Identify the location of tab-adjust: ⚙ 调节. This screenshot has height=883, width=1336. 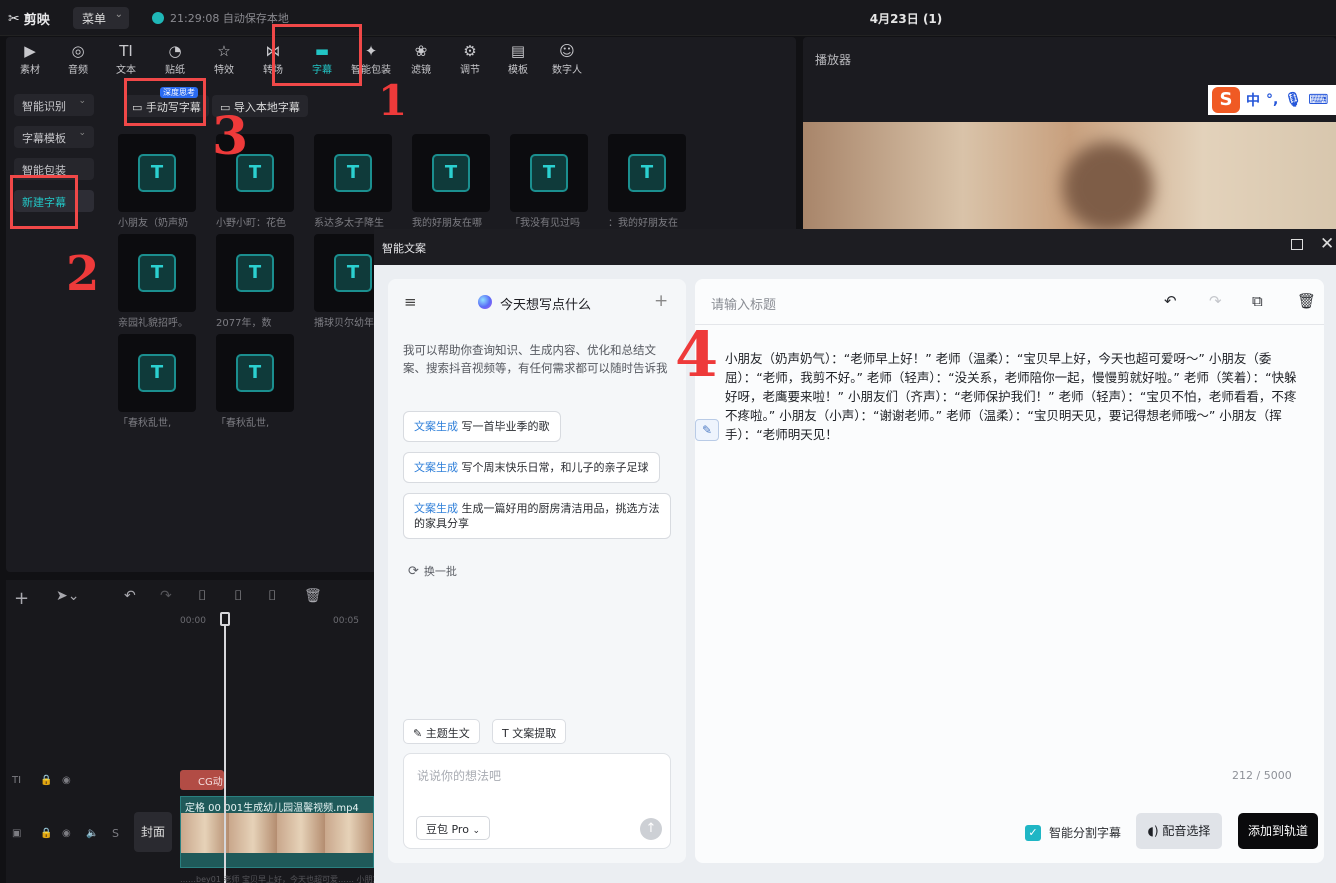
(470, 58).